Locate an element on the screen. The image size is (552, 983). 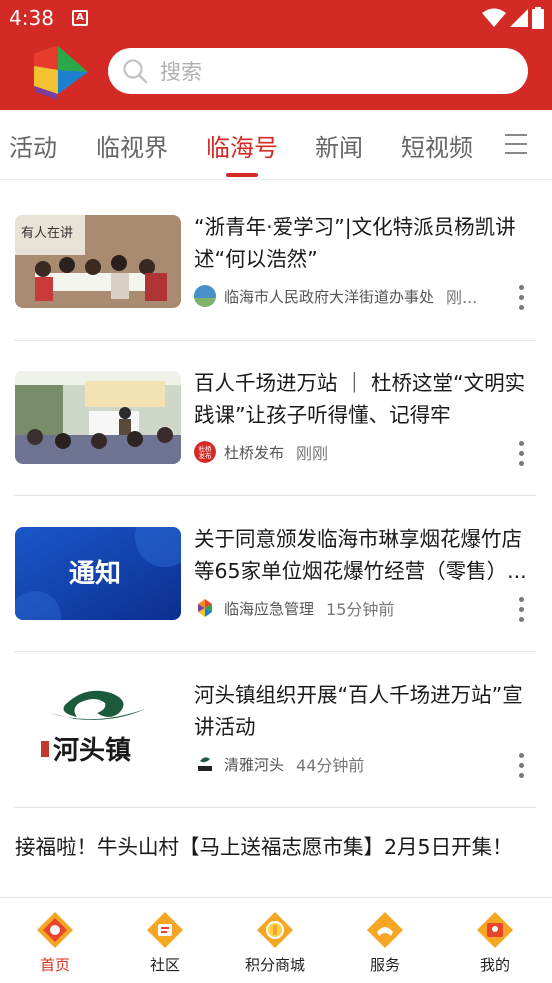
news-thumbnail: 有人在讲 is located at coordinates (98, 261).